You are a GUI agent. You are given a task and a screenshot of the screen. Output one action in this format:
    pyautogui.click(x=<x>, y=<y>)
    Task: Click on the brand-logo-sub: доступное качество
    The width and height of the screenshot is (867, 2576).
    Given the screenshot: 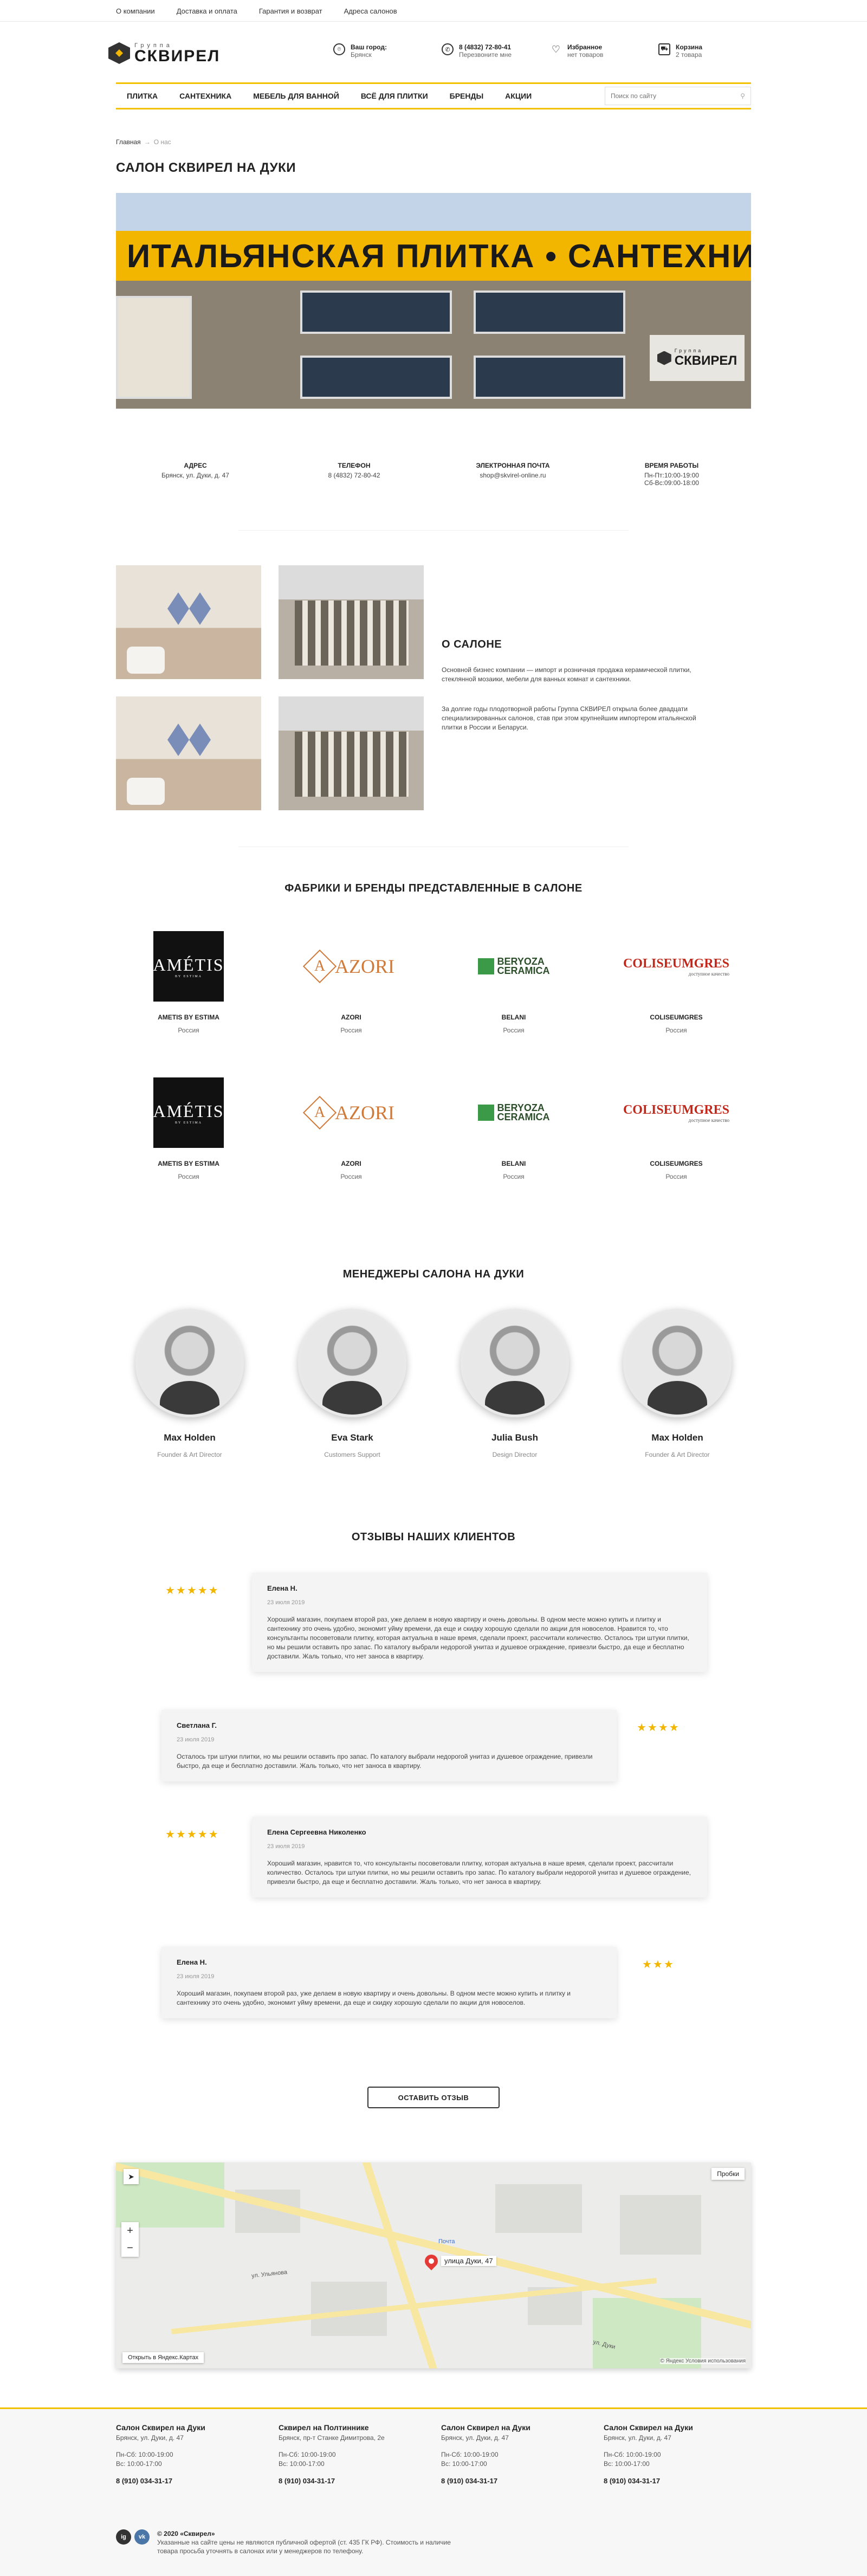 What is the action you would take?
    pyautogui.click(x=709, y=974)
    